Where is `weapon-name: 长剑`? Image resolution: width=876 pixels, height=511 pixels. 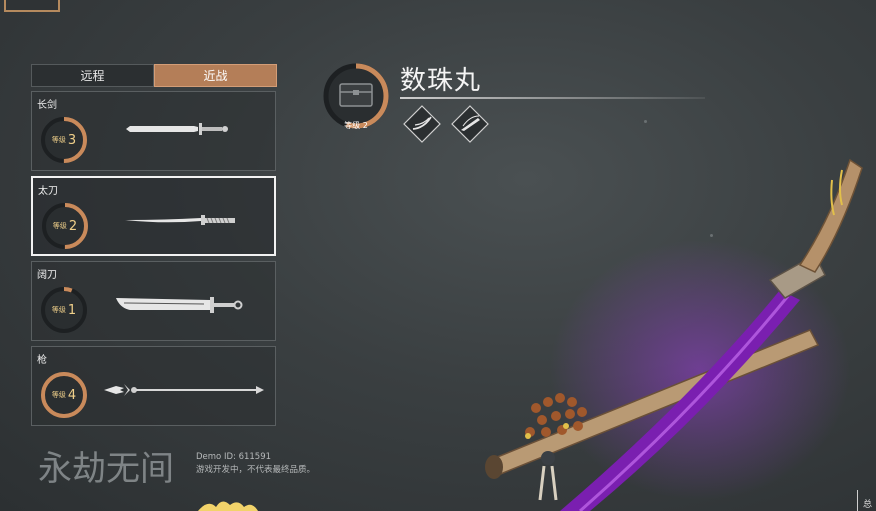
weapon-name: 长剑 is located at coordinates (47, 105).